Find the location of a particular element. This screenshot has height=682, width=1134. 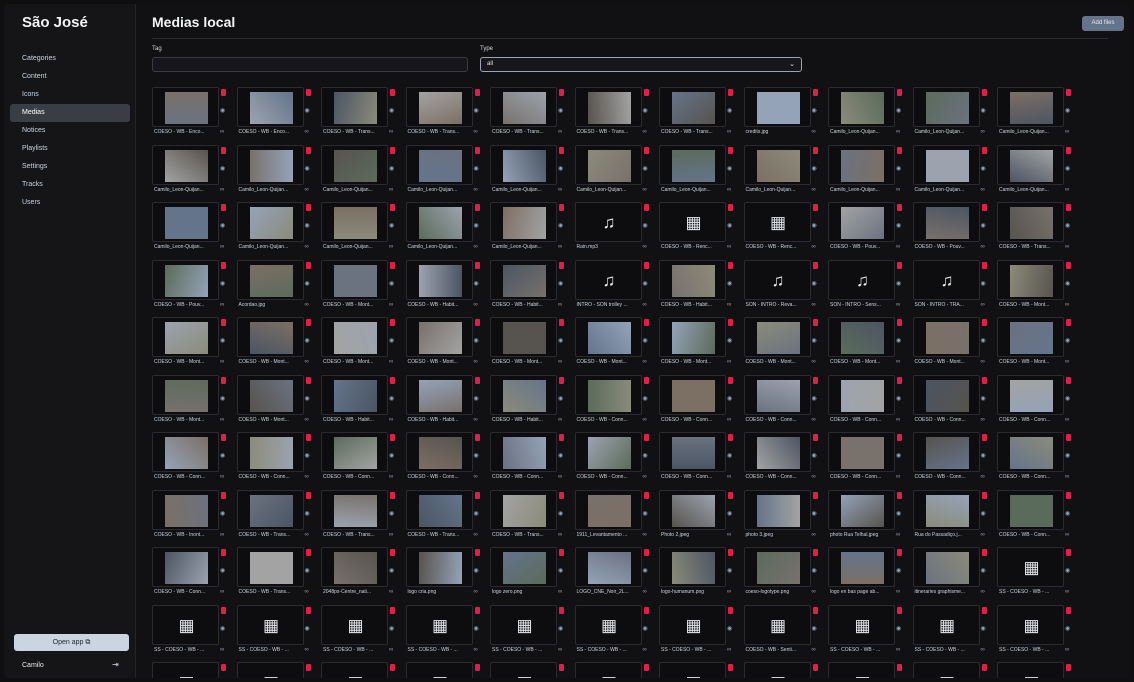

media-tile: ◉ credits.jpg ∞ is located at coordinates (783, 113).